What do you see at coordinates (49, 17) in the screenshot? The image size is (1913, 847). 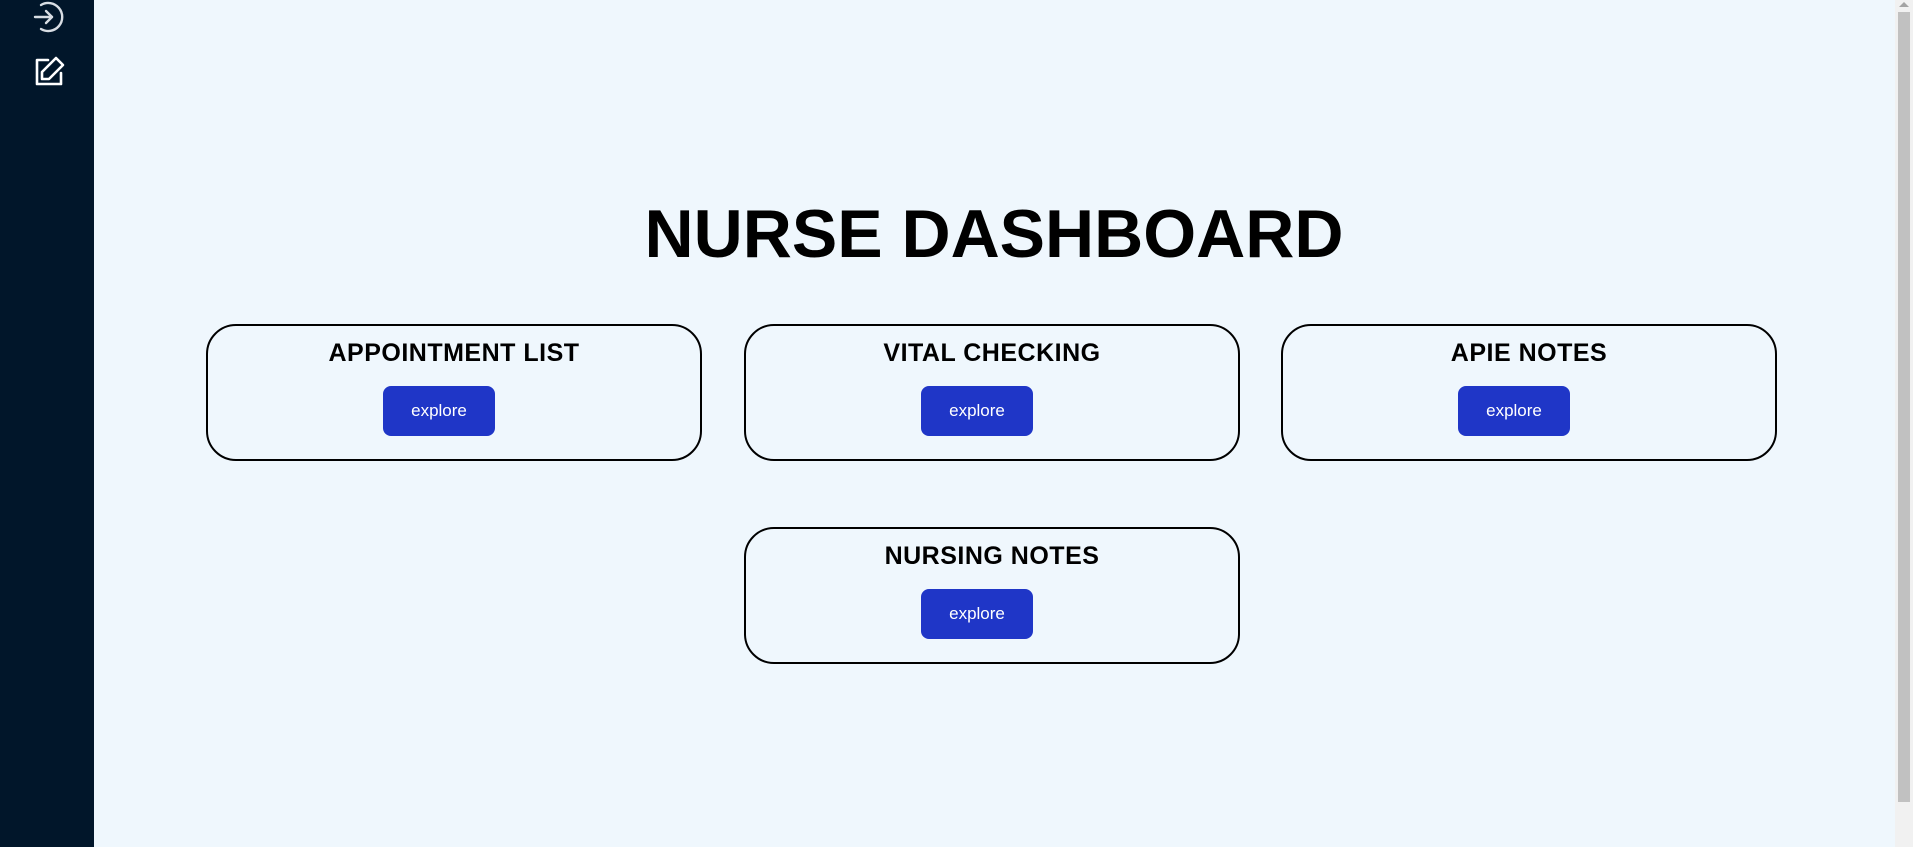 I see `login-icon` at bounding box center [49, 17].